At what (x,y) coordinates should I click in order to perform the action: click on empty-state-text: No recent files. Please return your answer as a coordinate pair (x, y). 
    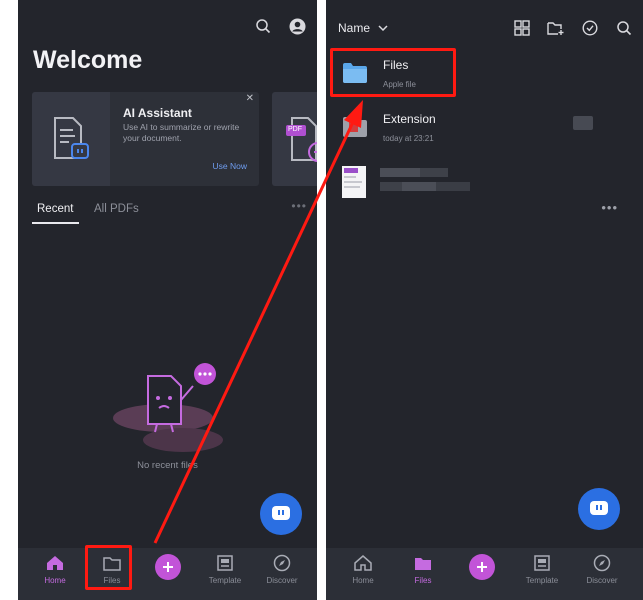
    Looking at the image, I should click on (167, 465).